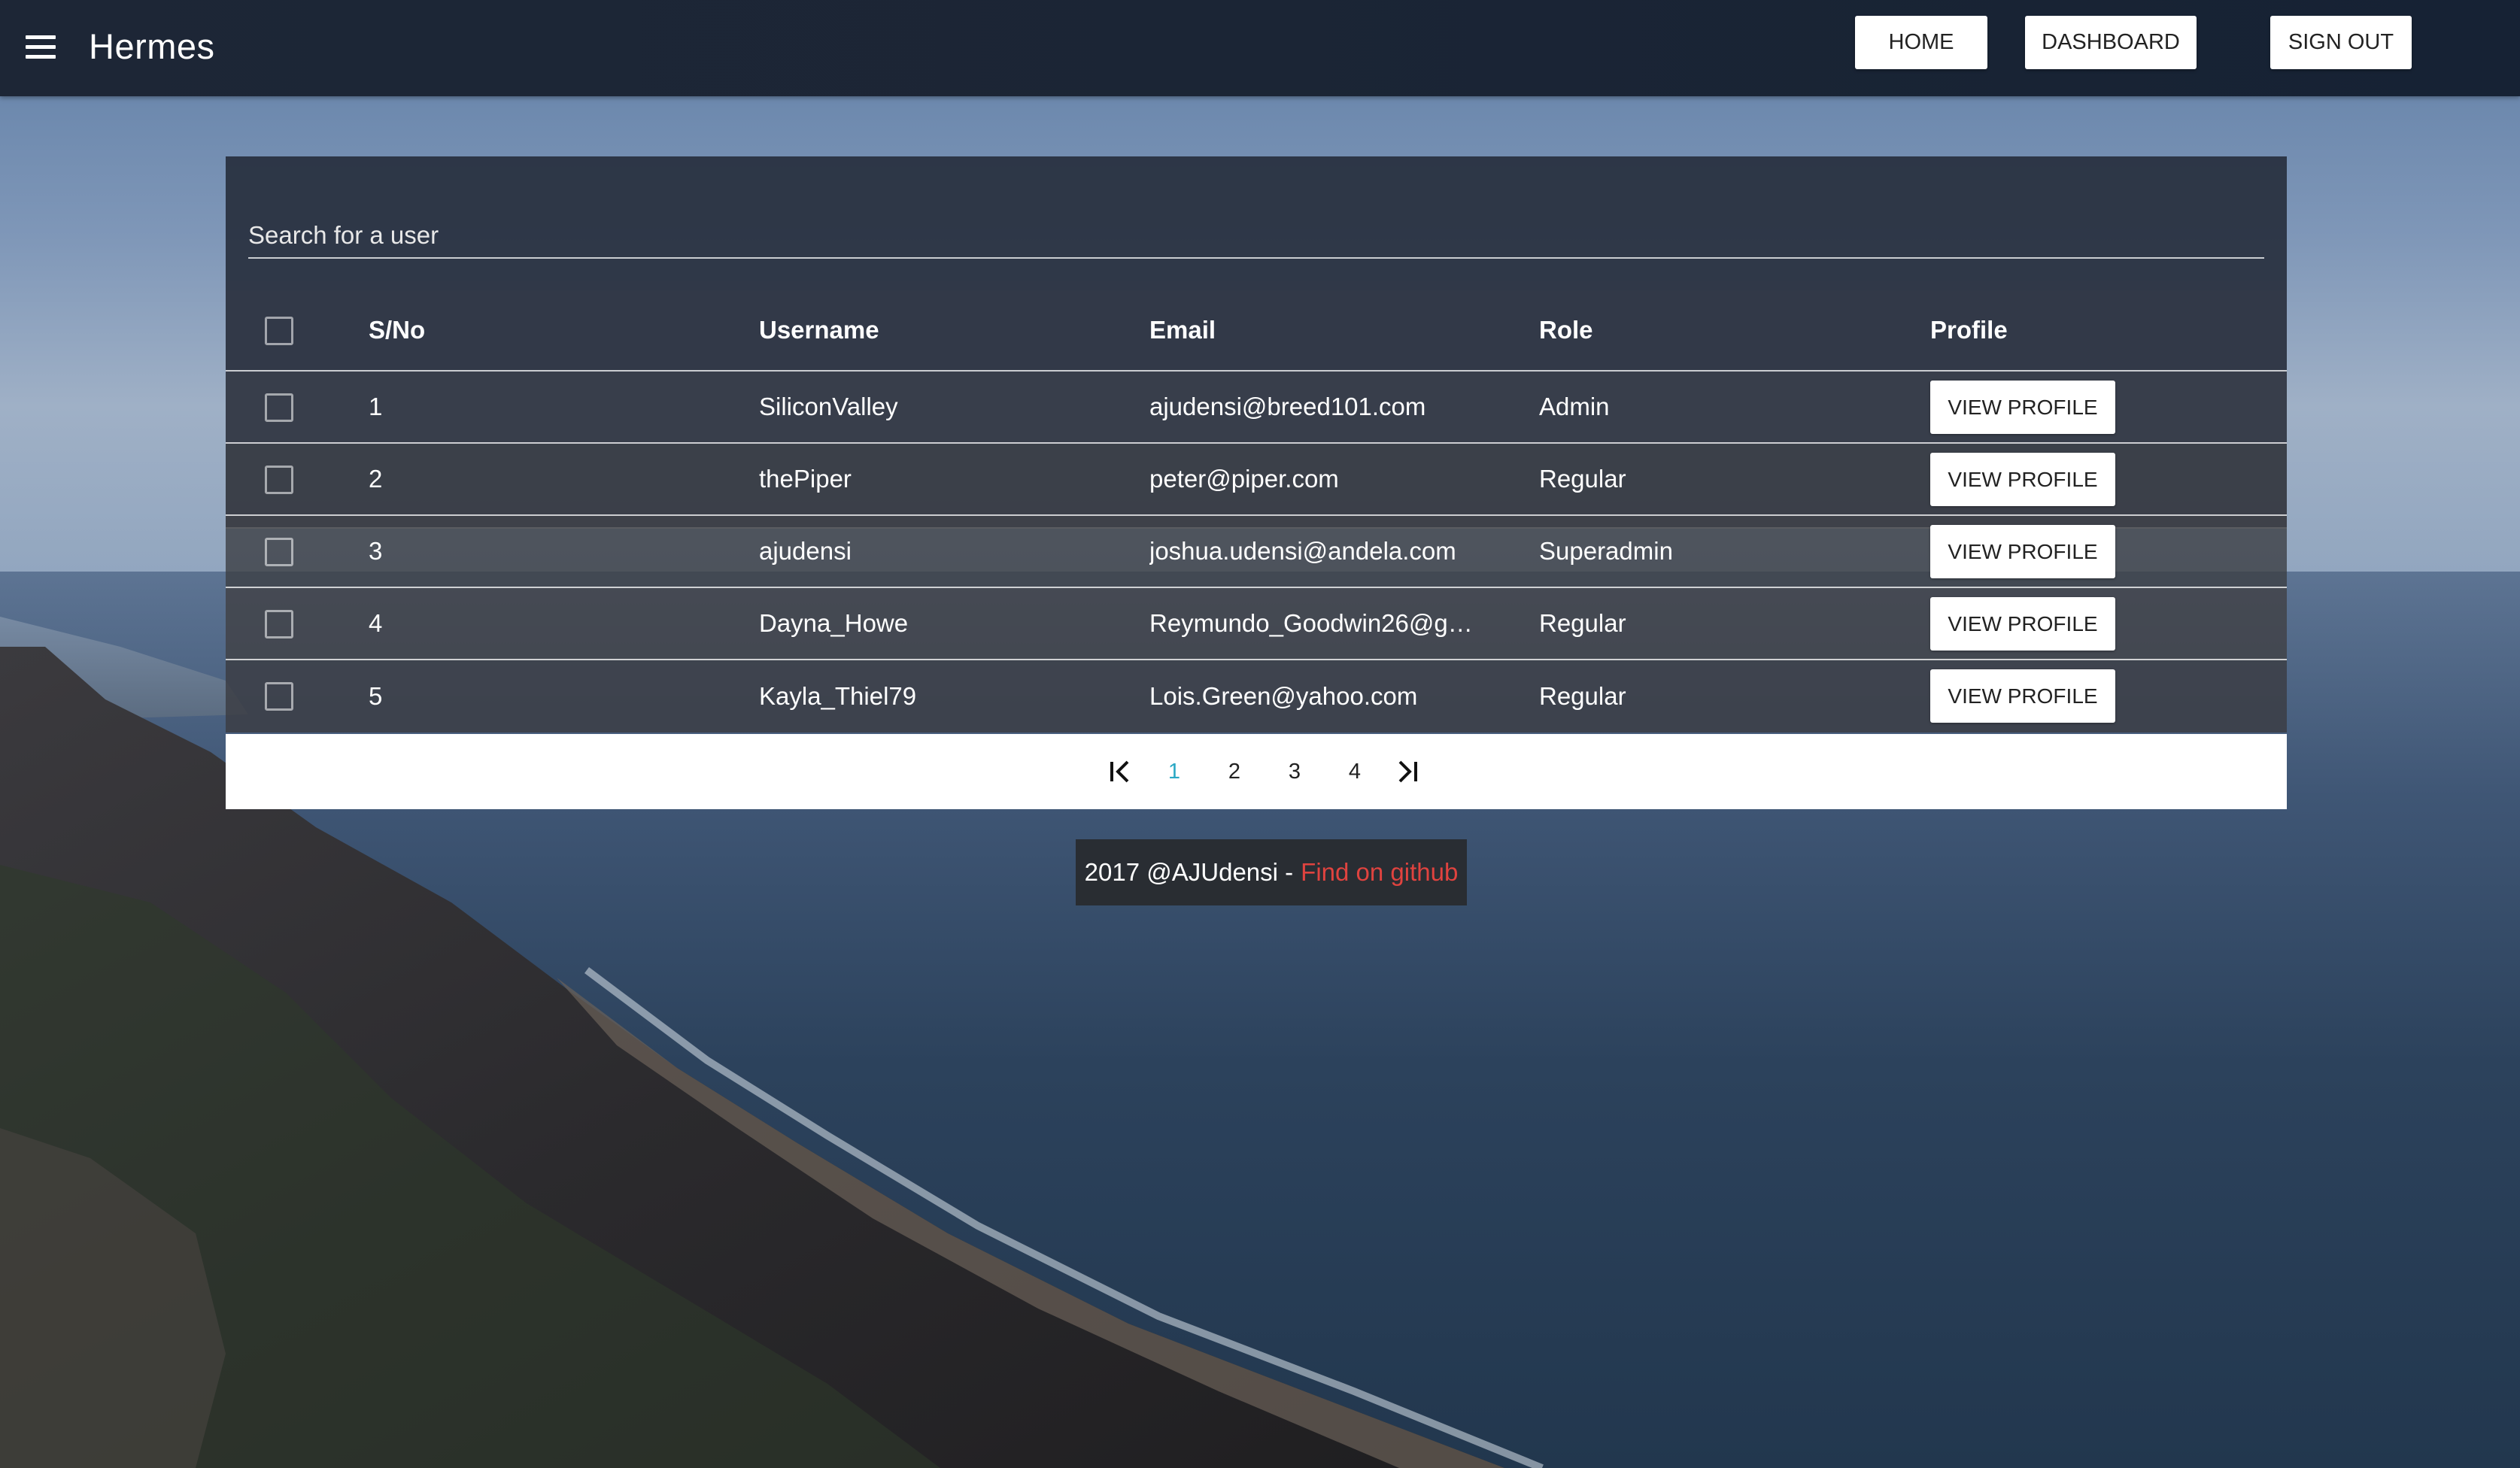  I want to click on cell-sno: 5, so click(376, 696).